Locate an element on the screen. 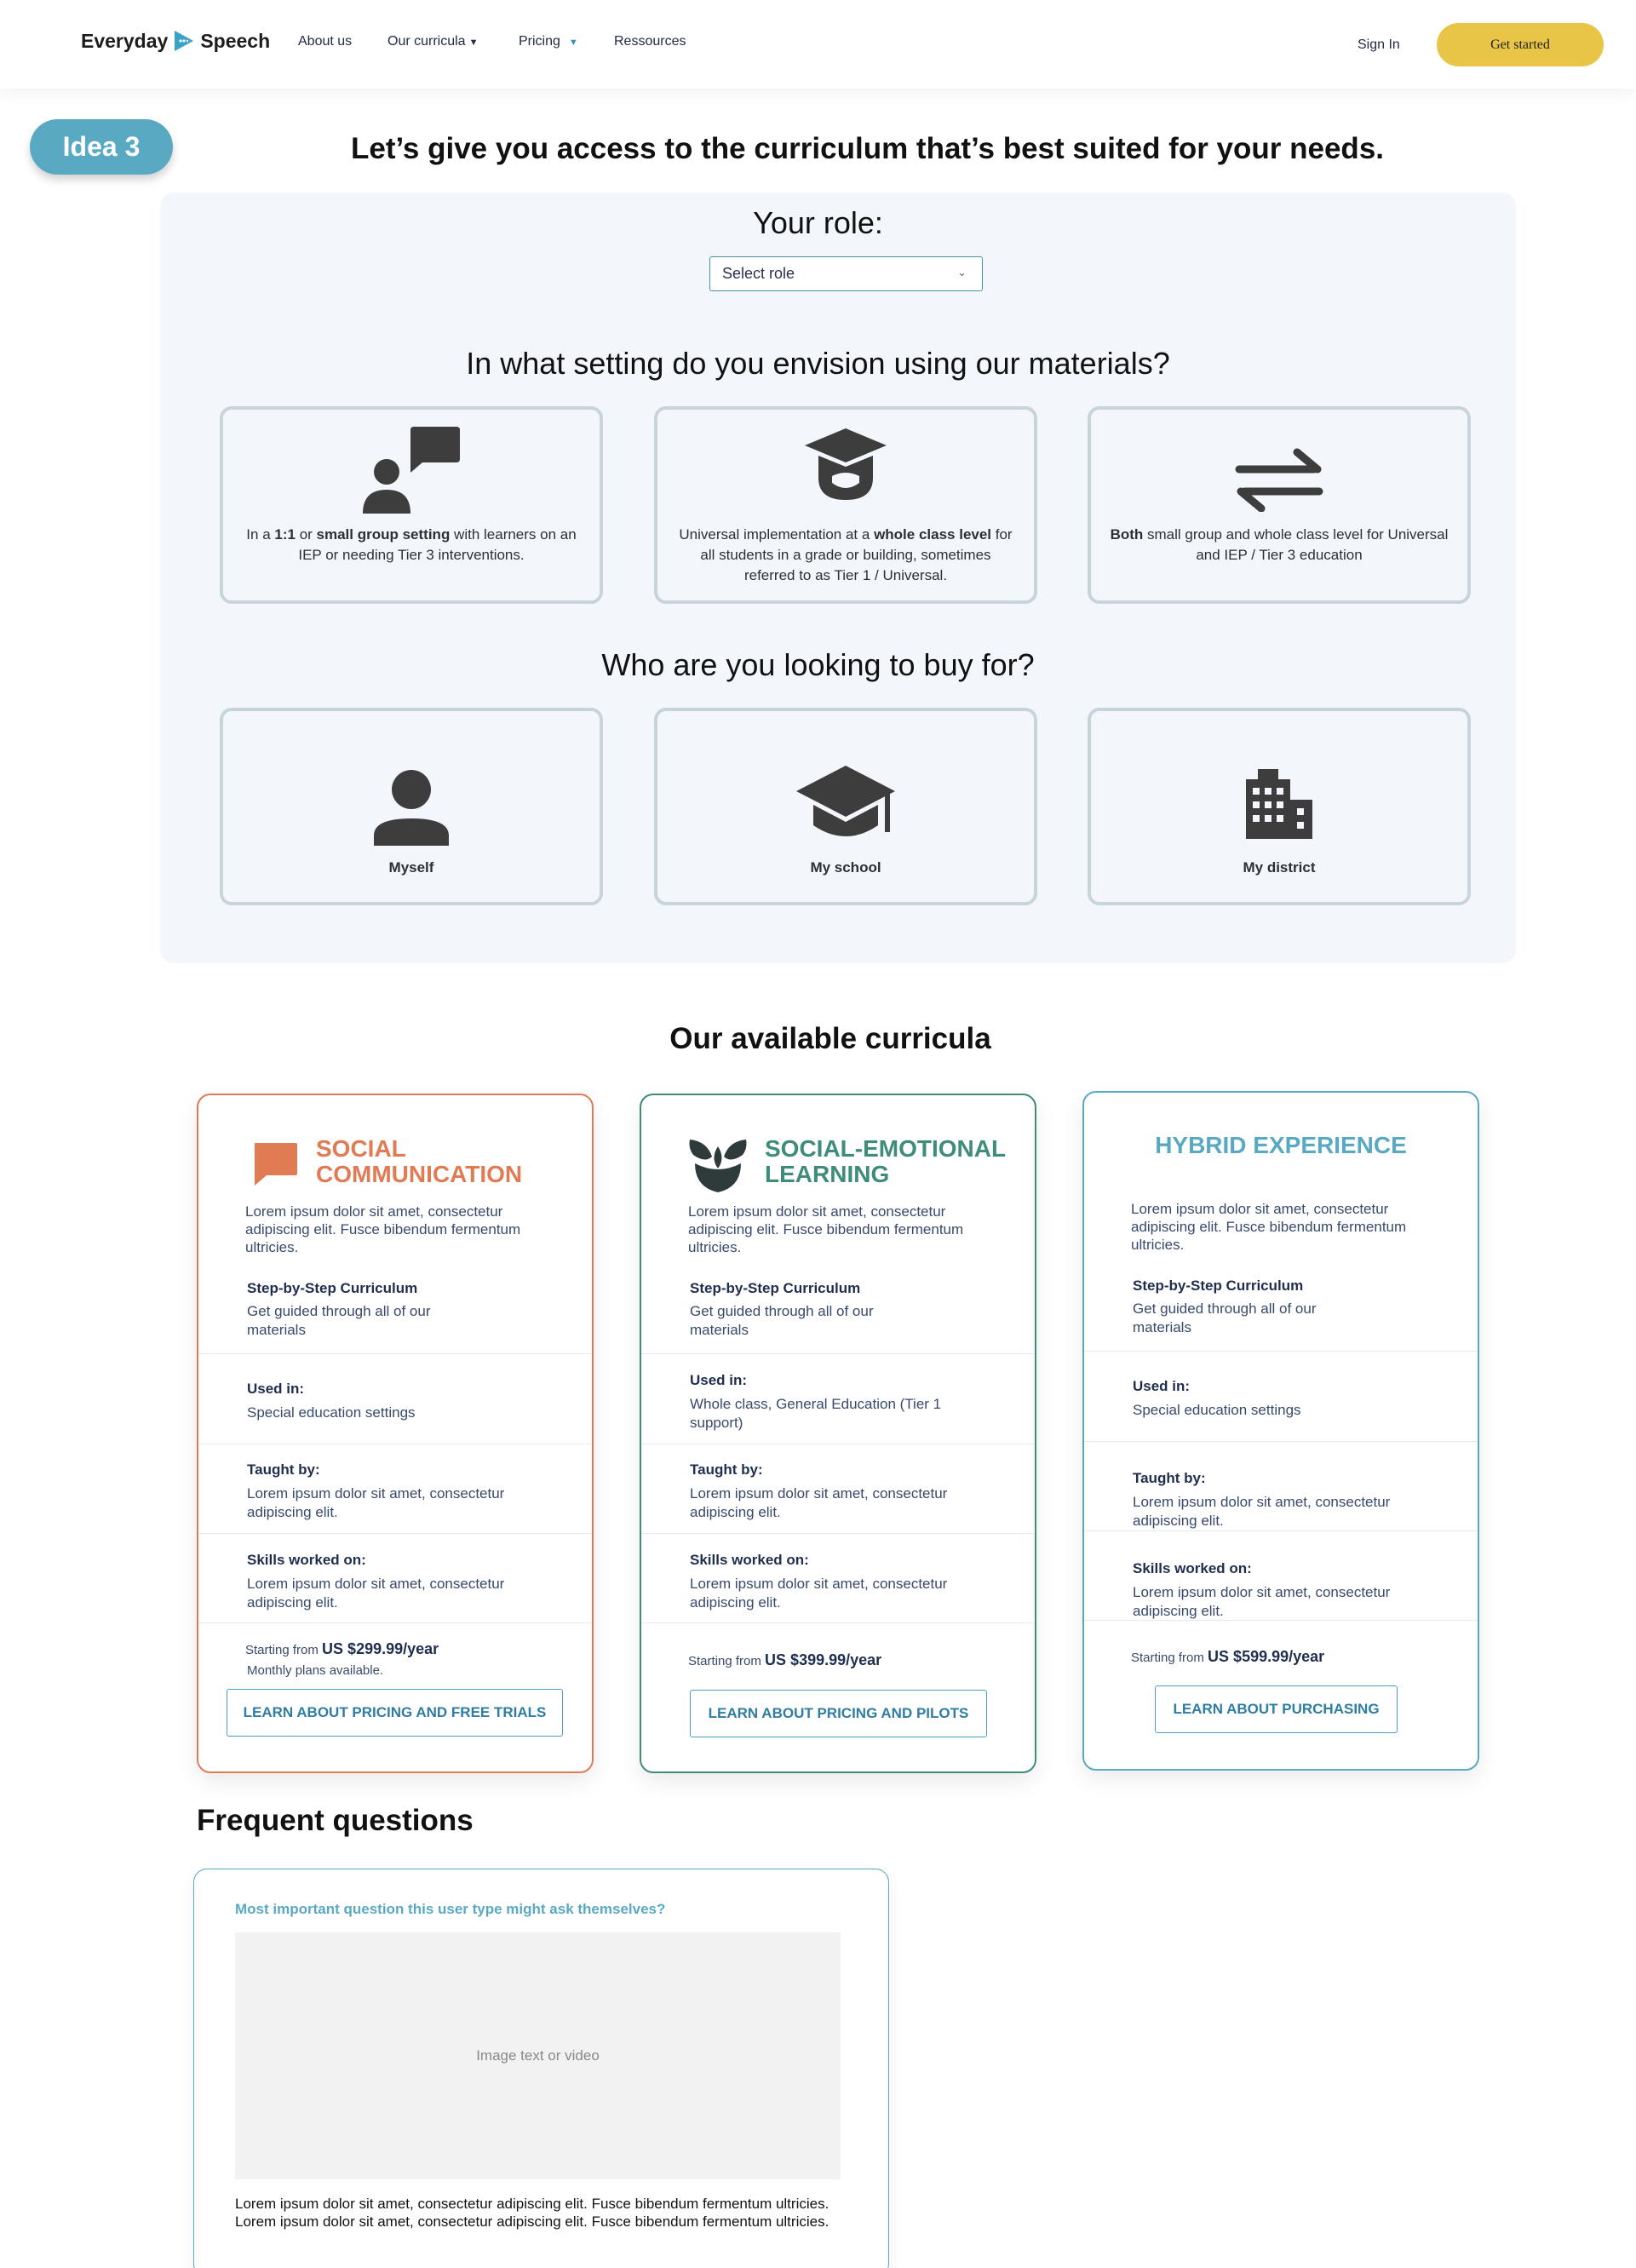 The image size is (1636, 2268). nav-pricing: Pricing ▼ is located at coordinates (548, 41).